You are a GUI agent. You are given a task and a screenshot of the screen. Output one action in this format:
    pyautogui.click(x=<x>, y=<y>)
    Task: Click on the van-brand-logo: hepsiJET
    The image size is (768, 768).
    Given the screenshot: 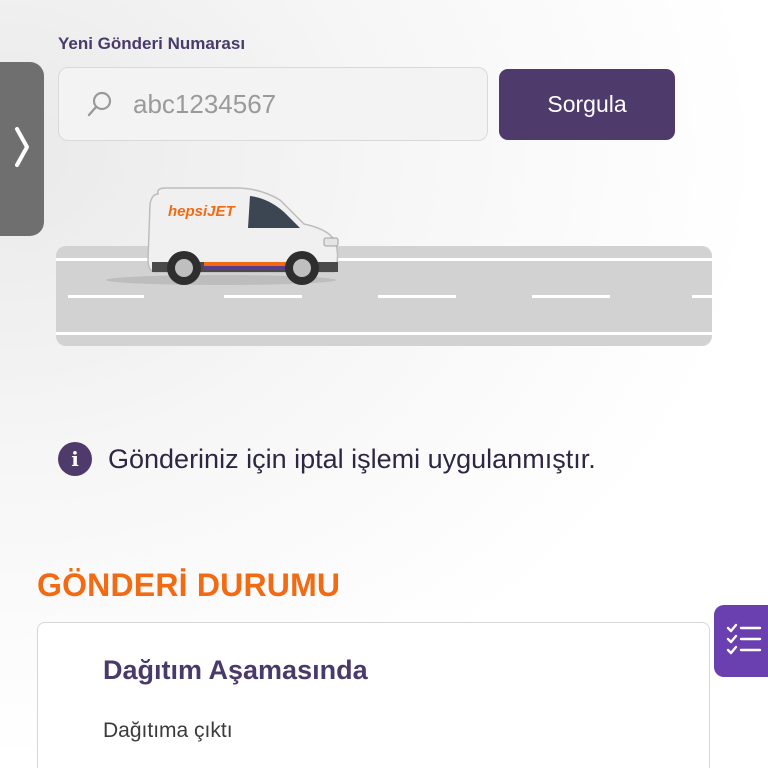 What is the action you would take?
    pyautogui.click(x=201, y=211)
    